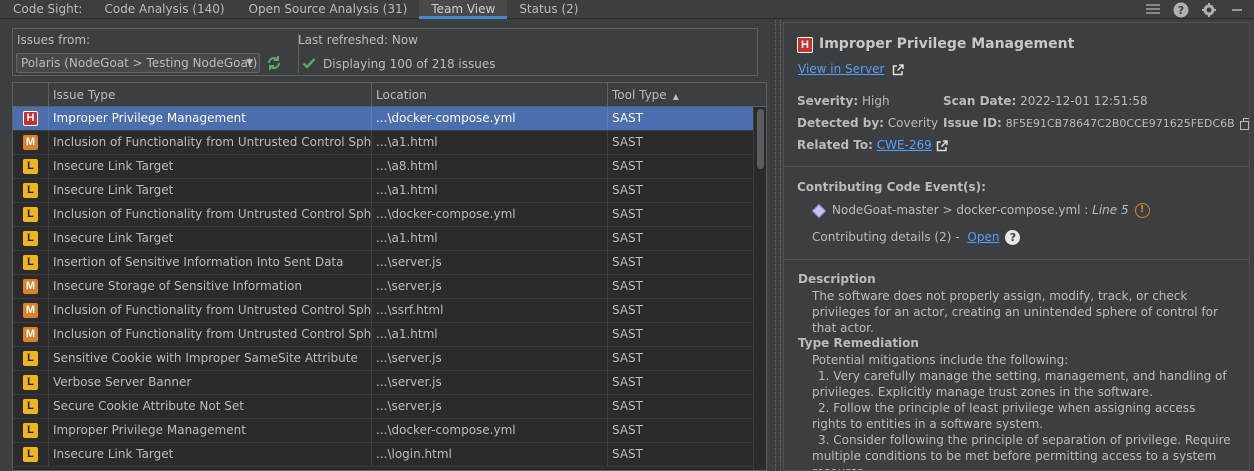 This screenshot has width=1254, height=471. Describe the element at coordinates (687, 95) in the screenshot. I see `column-header-tool-type: Tool Type ▲` at that location.